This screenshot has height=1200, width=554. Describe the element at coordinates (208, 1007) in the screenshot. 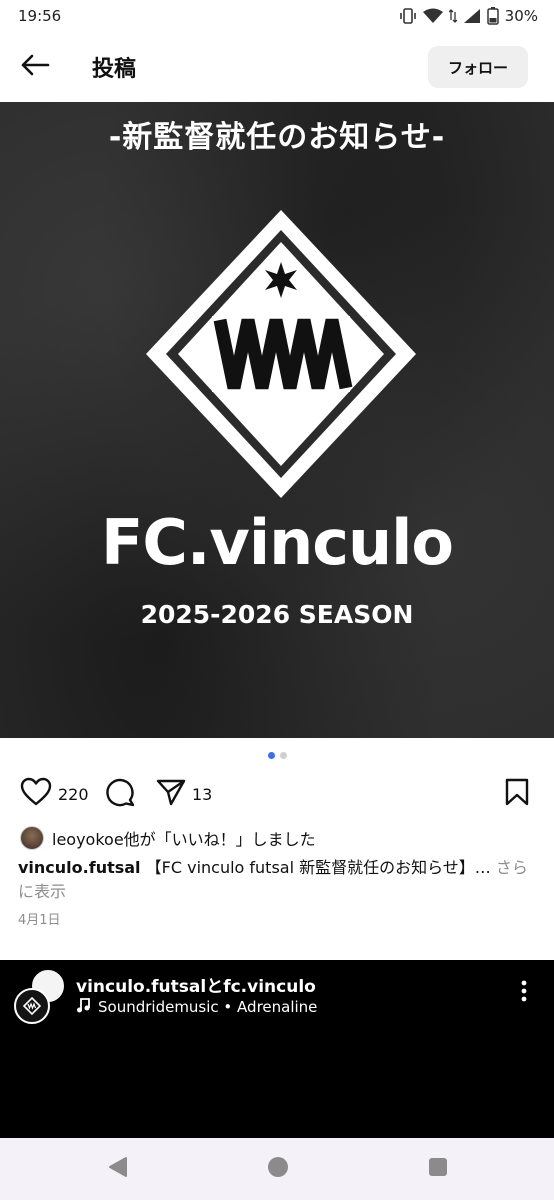

I see `music-text: Soundridemusic • Adrenaline` at that location.